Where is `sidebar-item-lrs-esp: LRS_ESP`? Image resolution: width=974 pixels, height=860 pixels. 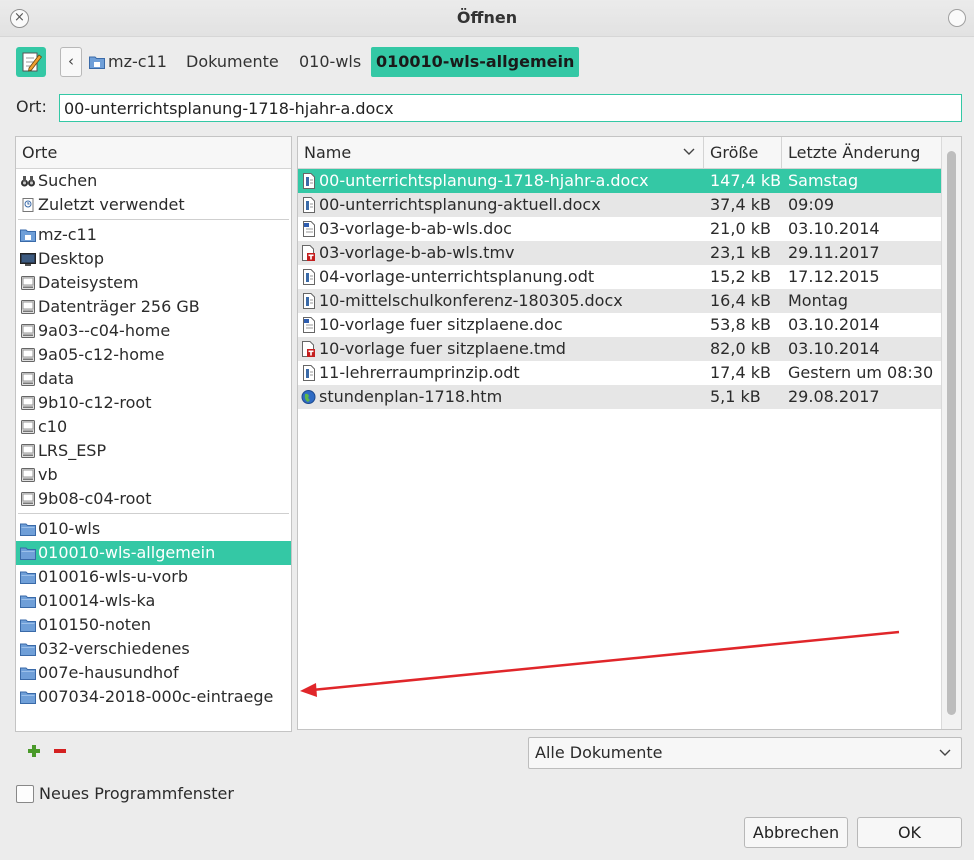
sidebar-item-lrs-esp: LRS_ESP is located at coordinates (153, 451).